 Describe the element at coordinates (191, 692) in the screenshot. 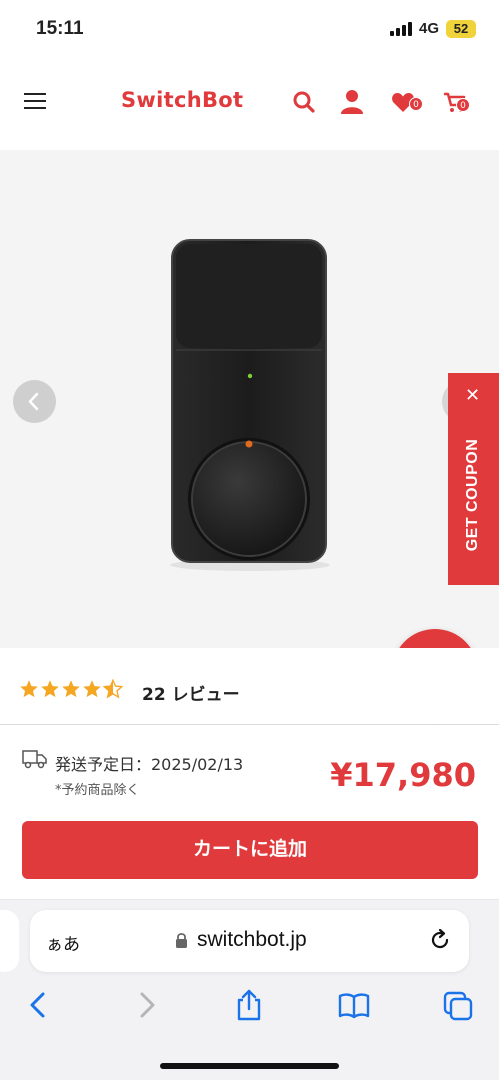

I see `review-count: 22 レビュー` at that location.